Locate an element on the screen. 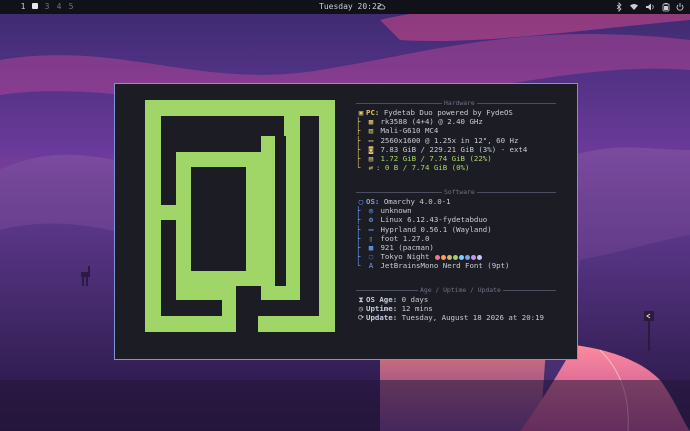 The image size is (690, 431). sw-row: ├ ◎ unknown is located at coordinates (384, 211).